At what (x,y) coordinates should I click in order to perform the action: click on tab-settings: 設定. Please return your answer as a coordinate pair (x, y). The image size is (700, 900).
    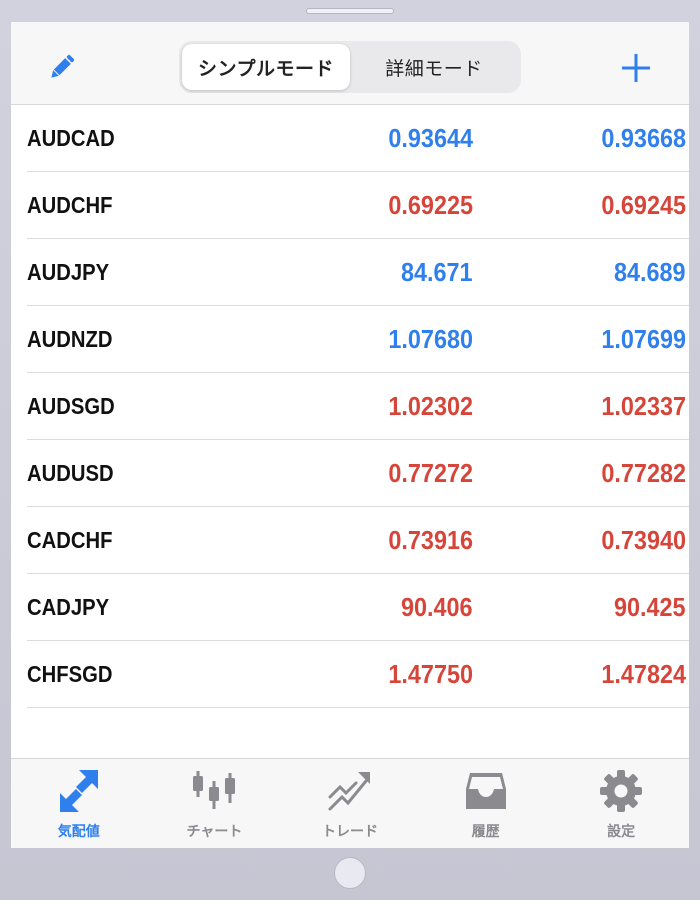
    Looking at the image, I should click on (621, 803).